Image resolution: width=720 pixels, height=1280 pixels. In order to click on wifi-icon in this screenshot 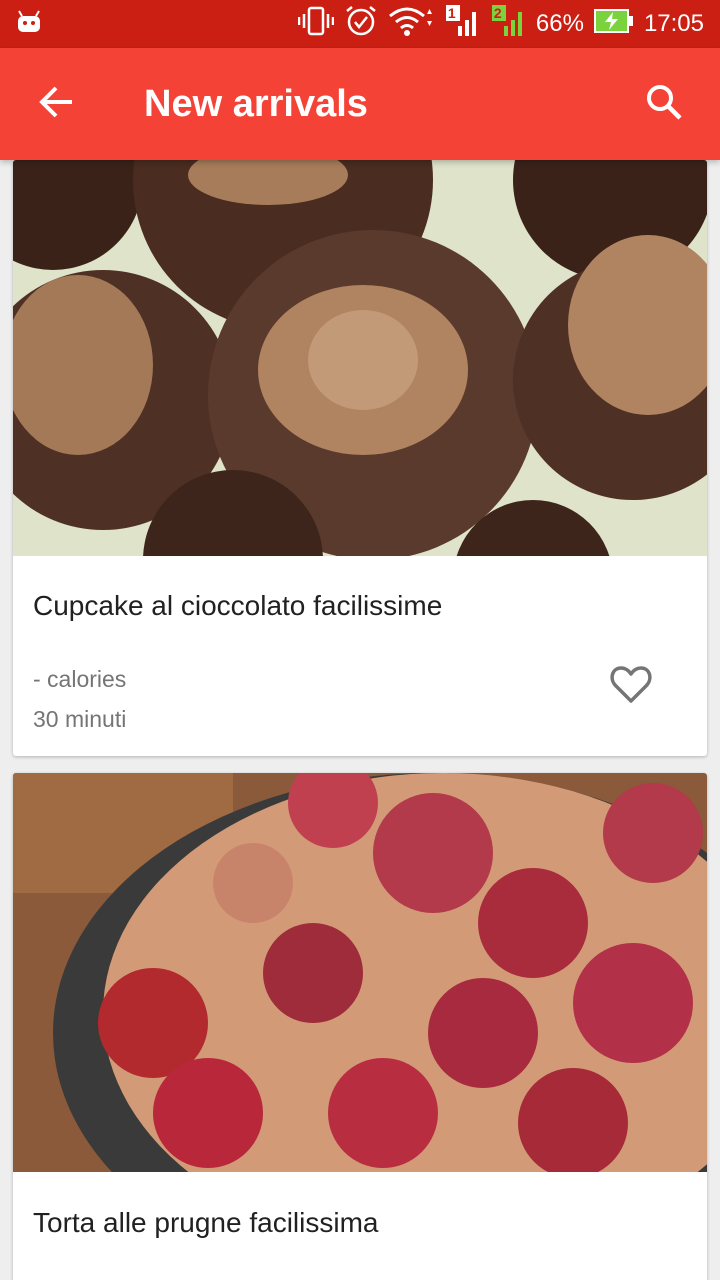, I will do `click(411, 24)`.